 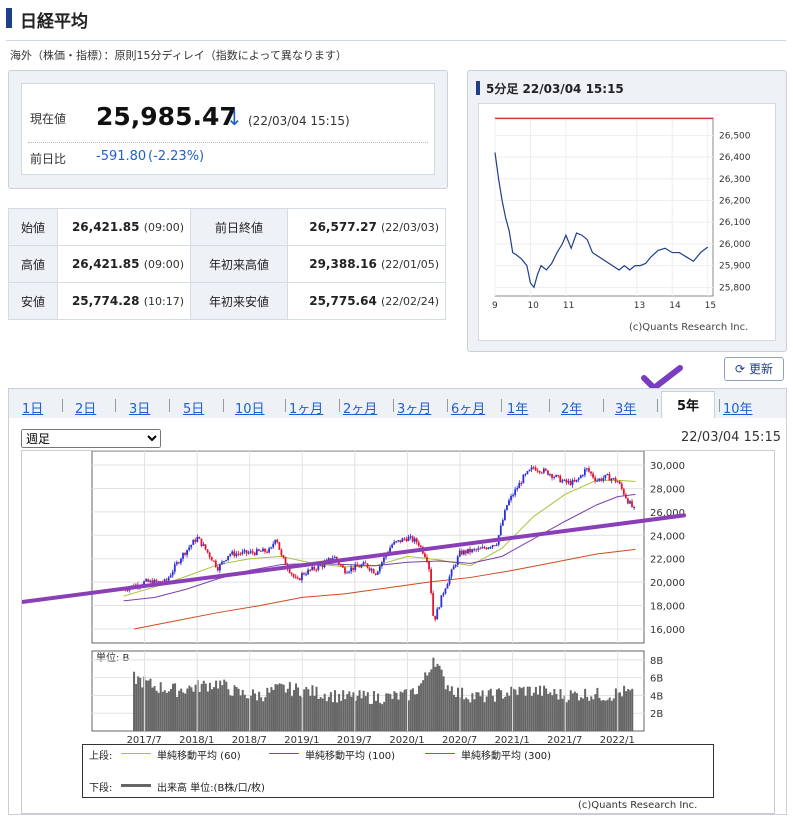 What do you see at coordinates (91, 438) in the screenshot?
I see `period-select: 週足` at bounding box center [91, 438].